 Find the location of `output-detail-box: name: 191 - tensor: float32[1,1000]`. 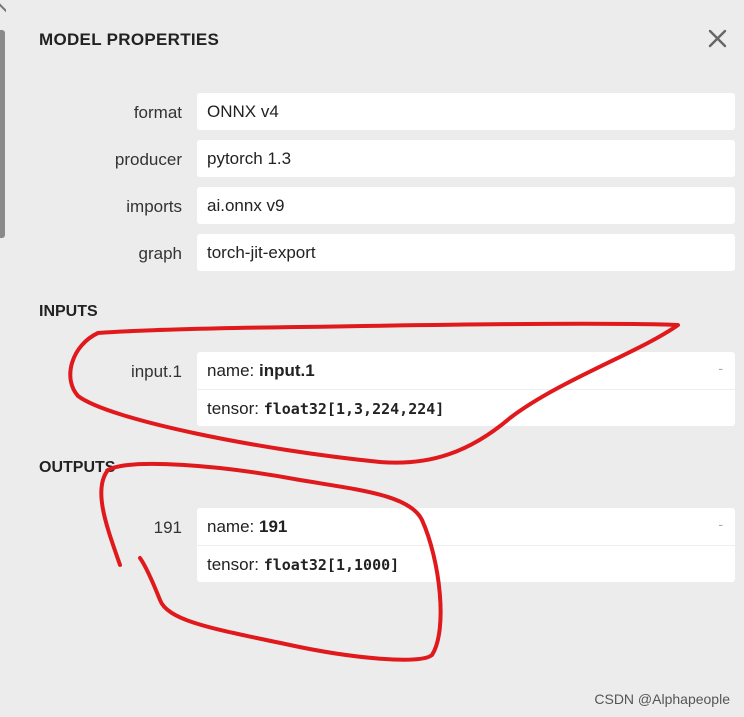

output-detail-box: name: 191 - tensor: float32[1,1000] is located at coordinates (466, 545).